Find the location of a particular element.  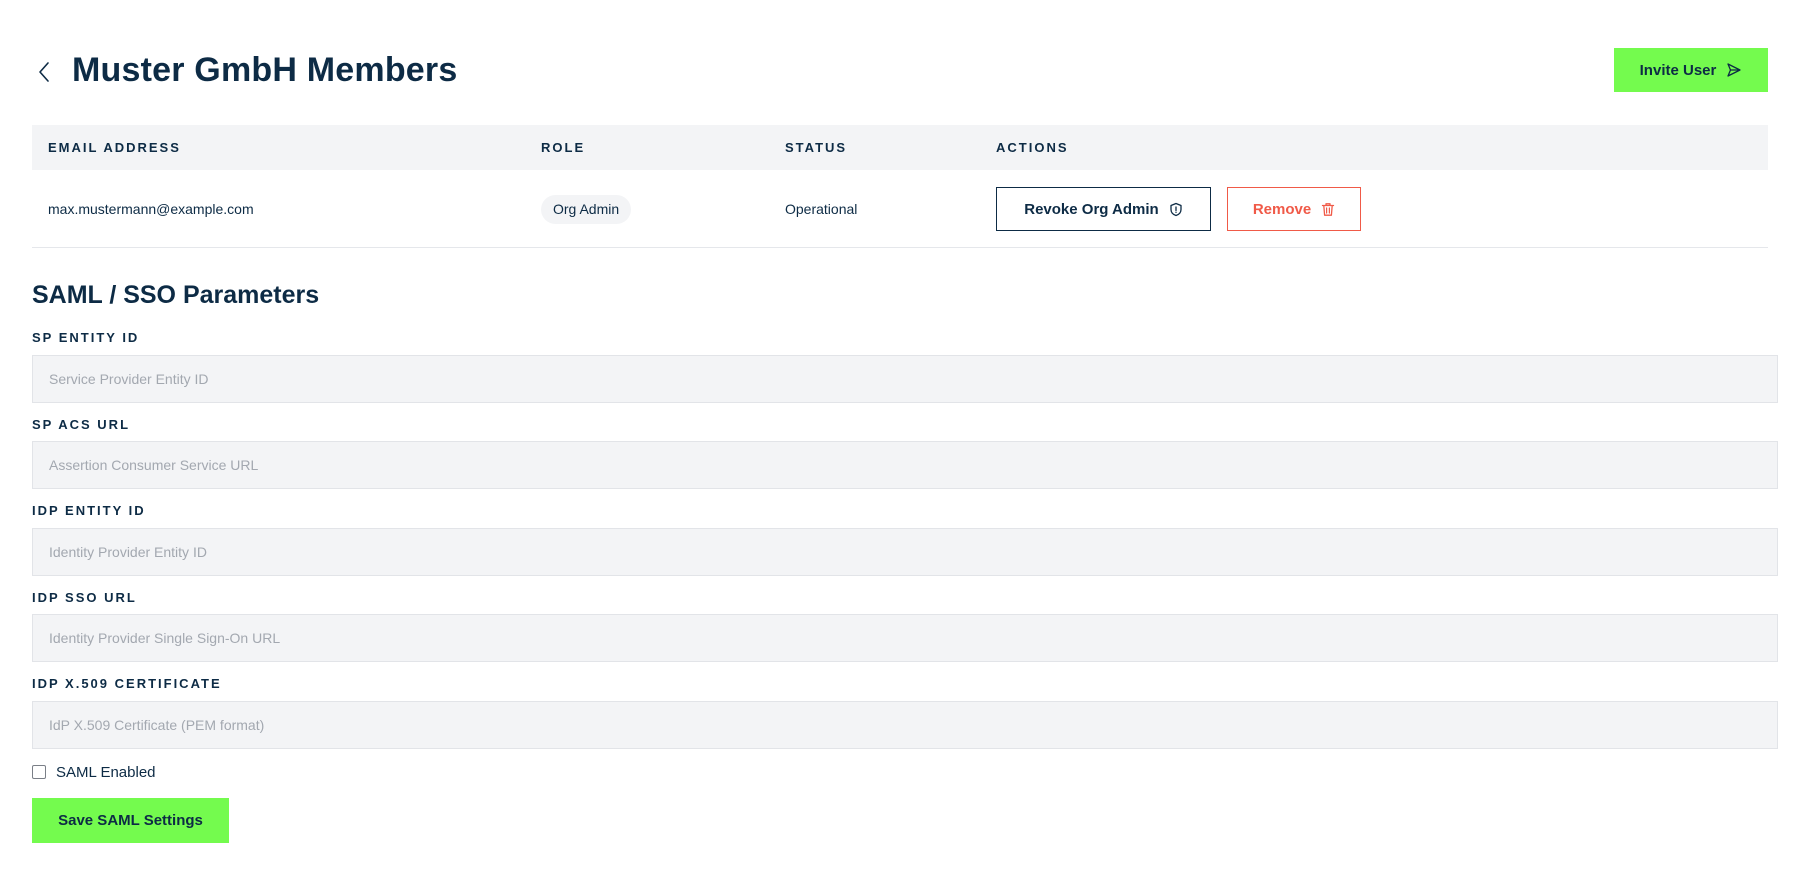

saml-enabled-checkbox is located at coordinates (39, 772).